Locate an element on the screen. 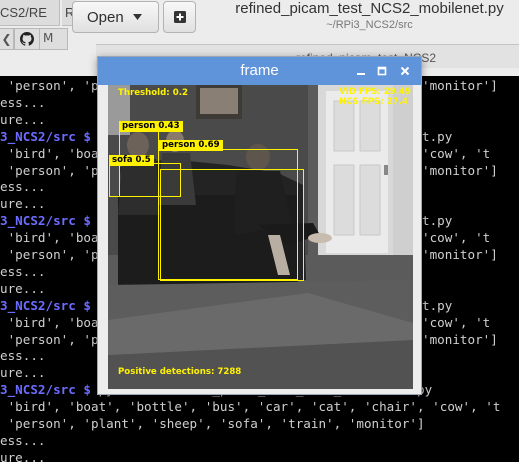 Image resolution: width=519 pixels, height=462 pixels. threshold-readout: Threshold: 0.2 is located at coordinates (153, 93).